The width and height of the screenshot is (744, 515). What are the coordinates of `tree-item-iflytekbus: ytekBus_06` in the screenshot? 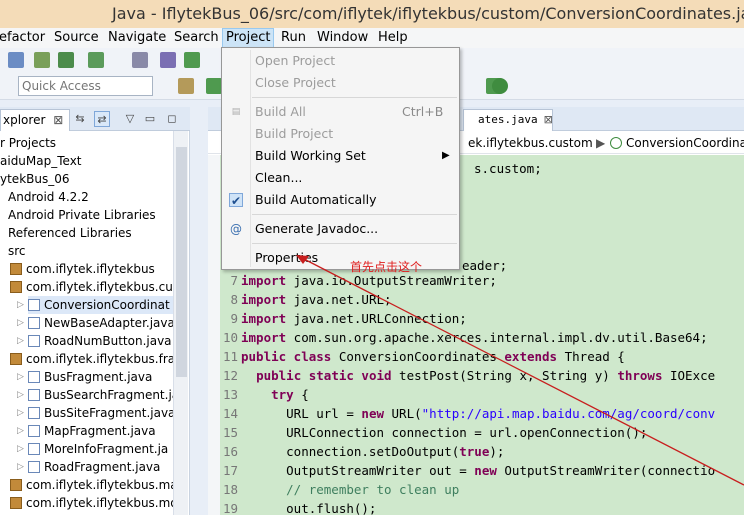 It's located at (35, 179).